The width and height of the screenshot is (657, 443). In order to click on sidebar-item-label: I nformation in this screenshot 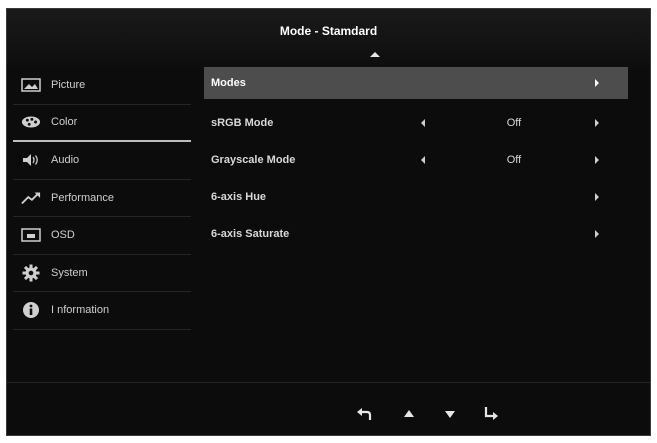, I will do `click(80, 310)`.